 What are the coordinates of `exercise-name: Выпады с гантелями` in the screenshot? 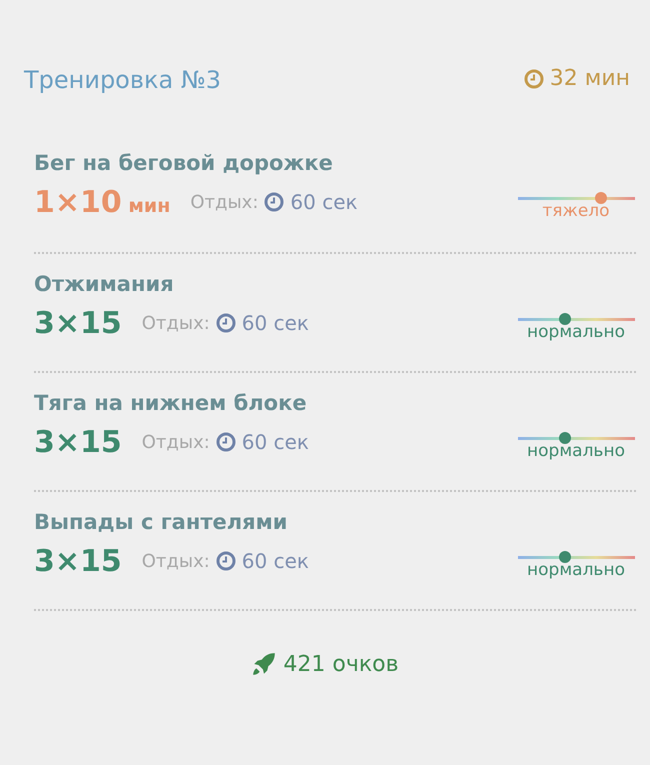 It's located at (161, 522).